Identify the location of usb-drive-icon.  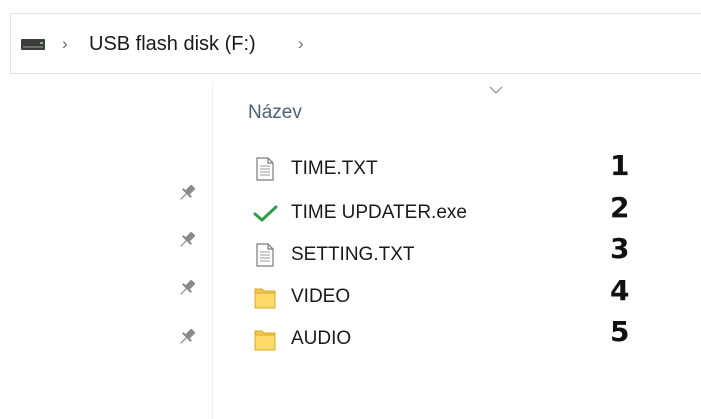
(33, 44).